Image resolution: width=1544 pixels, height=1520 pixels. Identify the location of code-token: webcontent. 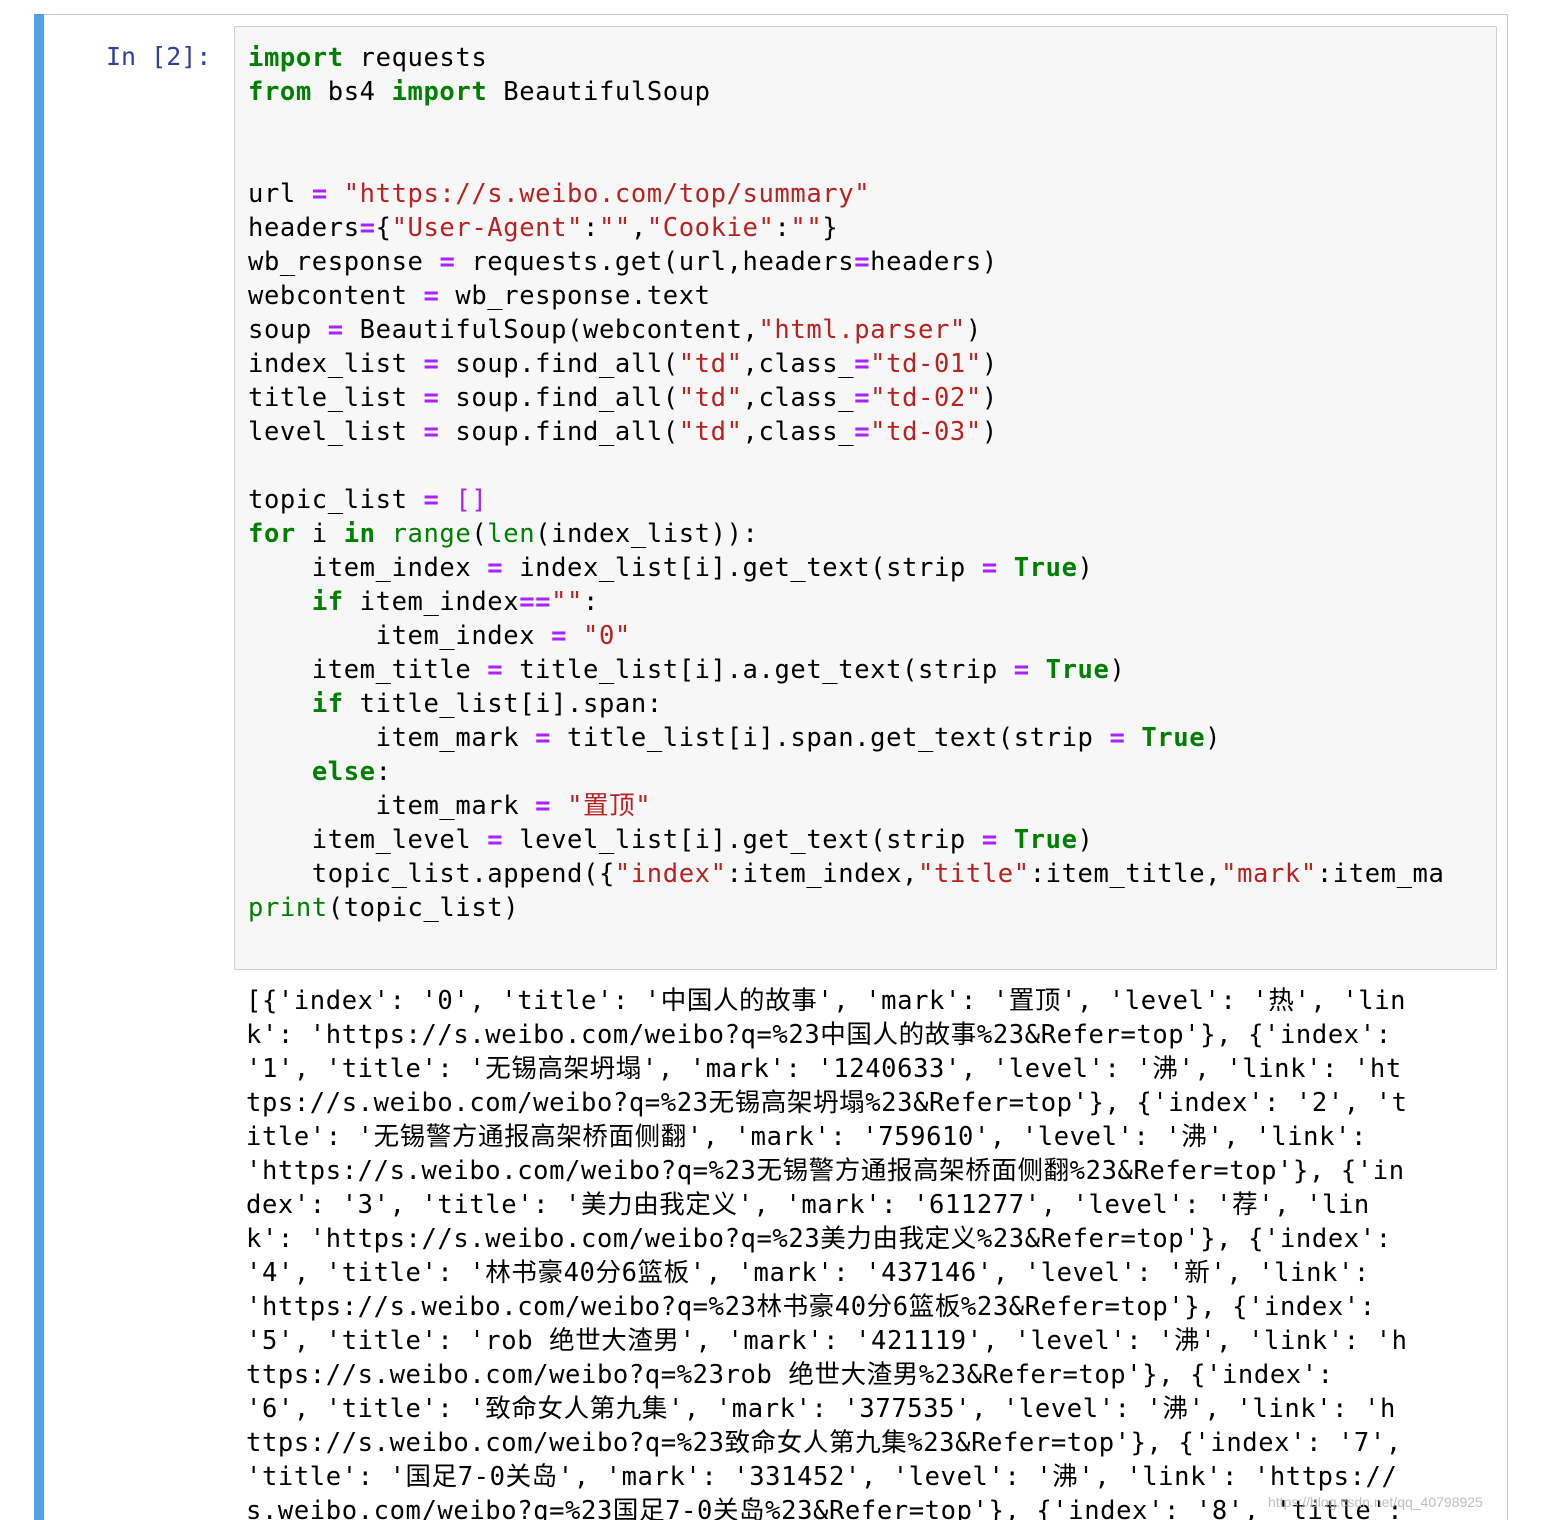
(336, 296).